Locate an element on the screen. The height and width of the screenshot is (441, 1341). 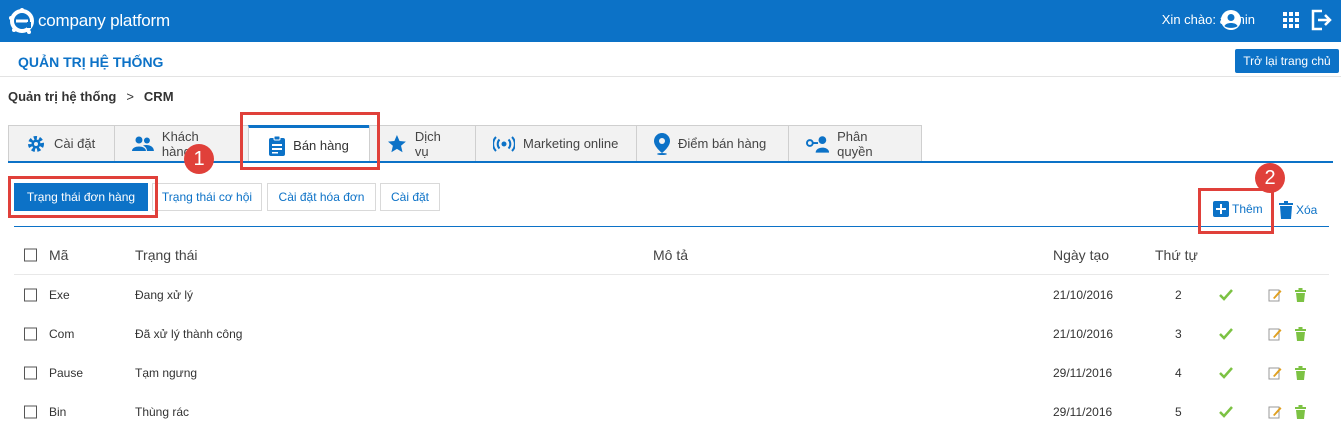
header-code: Mã is located at coordinates (59, 254).